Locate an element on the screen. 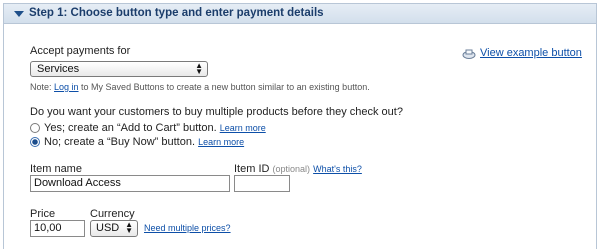  buy-now-learn-more-link: Learn more is located at coordinates (221, 142).